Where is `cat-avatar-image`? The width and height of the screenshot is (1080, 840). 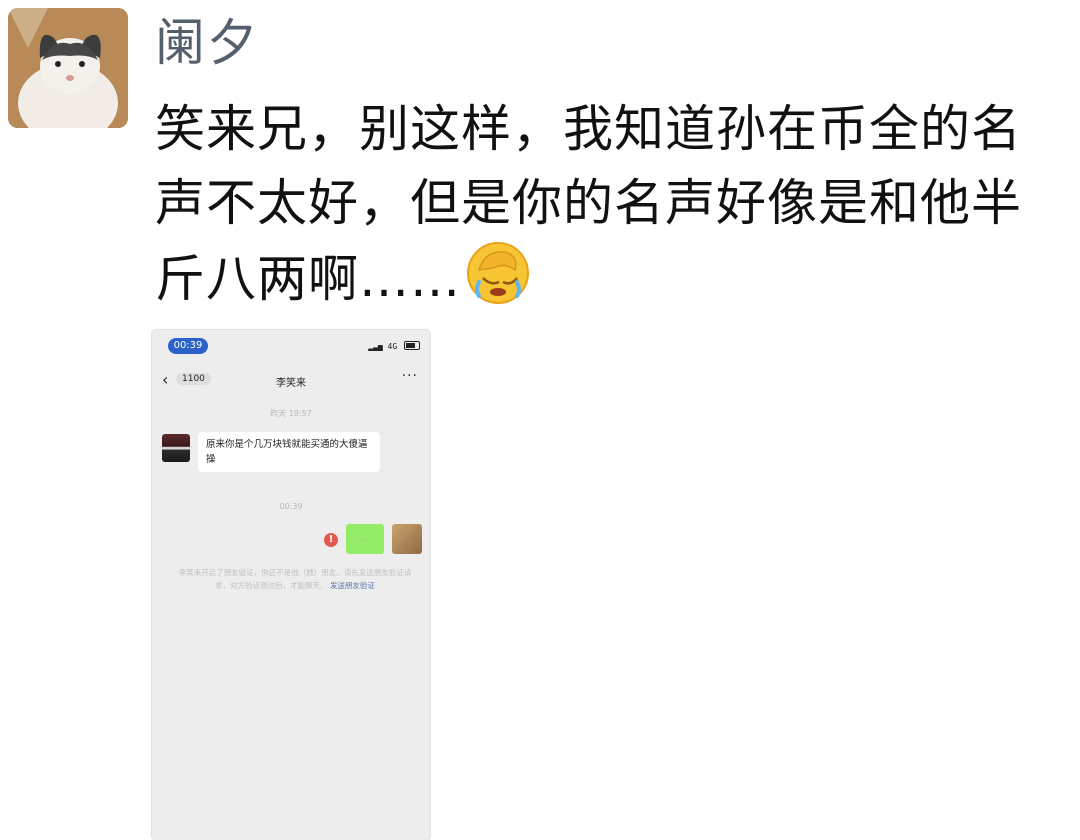 cat-avatar-image is located at coordinates (68, 68).